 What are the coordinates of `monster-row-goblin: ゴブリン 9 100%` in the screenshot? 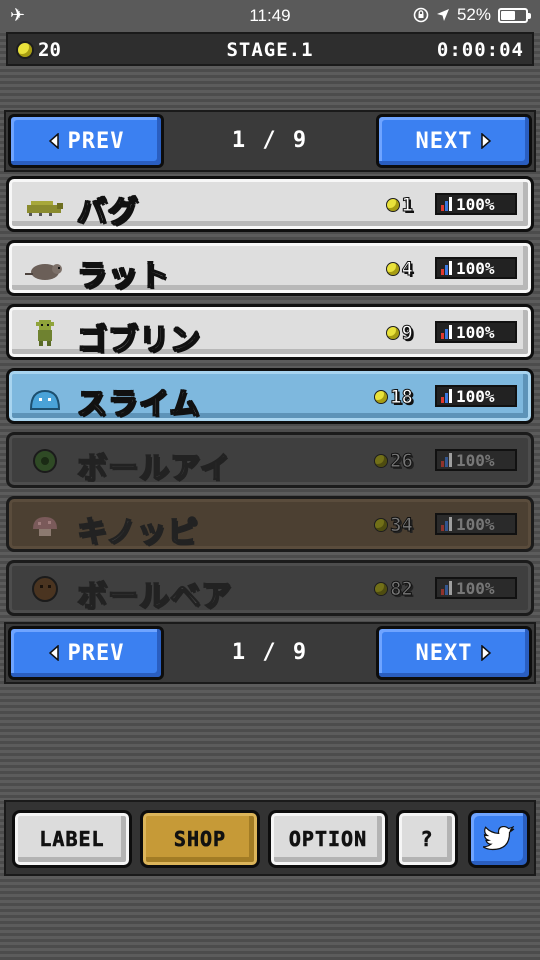 It's located at (270, 332).